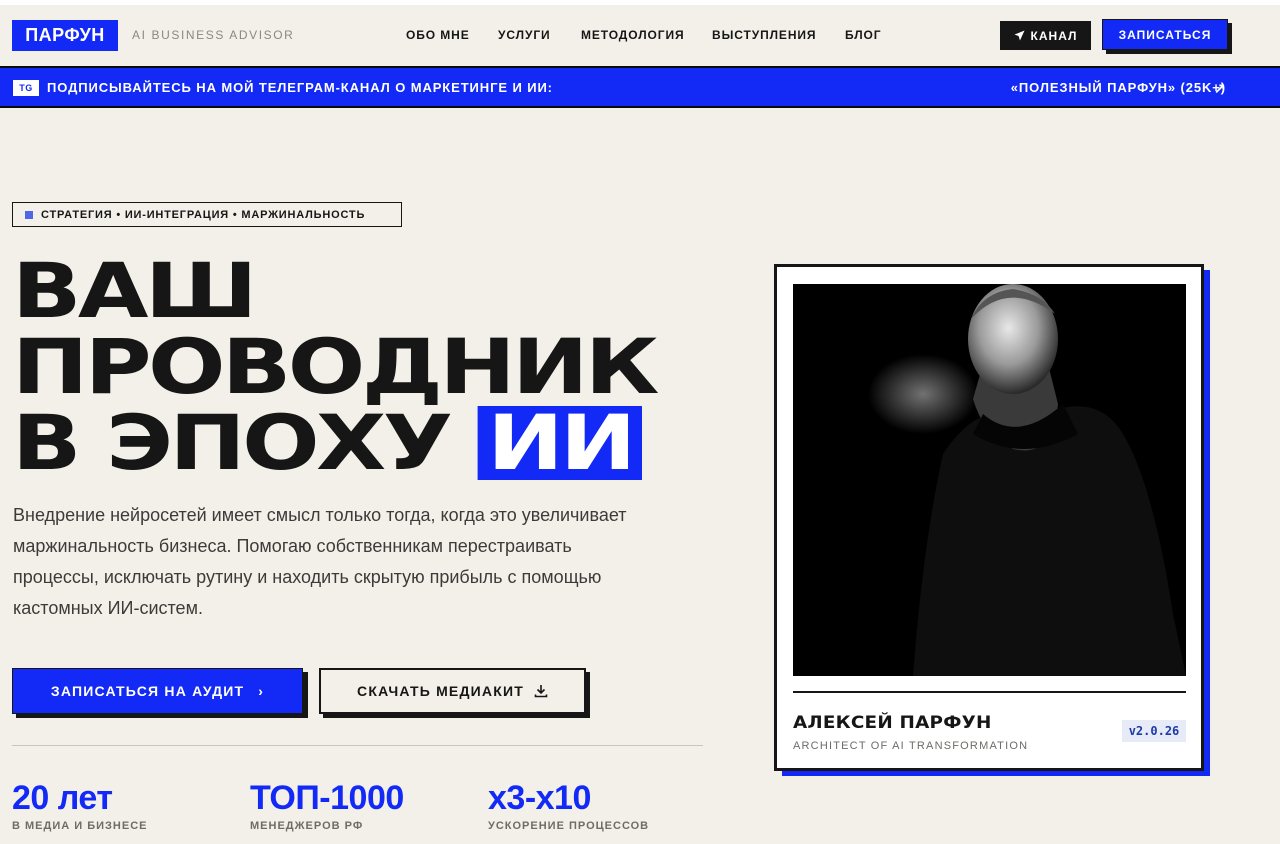 The height and width of the screenshot is (844, 1280). I want to click on channel-button: КАНАЛ, so click(1045, 35).